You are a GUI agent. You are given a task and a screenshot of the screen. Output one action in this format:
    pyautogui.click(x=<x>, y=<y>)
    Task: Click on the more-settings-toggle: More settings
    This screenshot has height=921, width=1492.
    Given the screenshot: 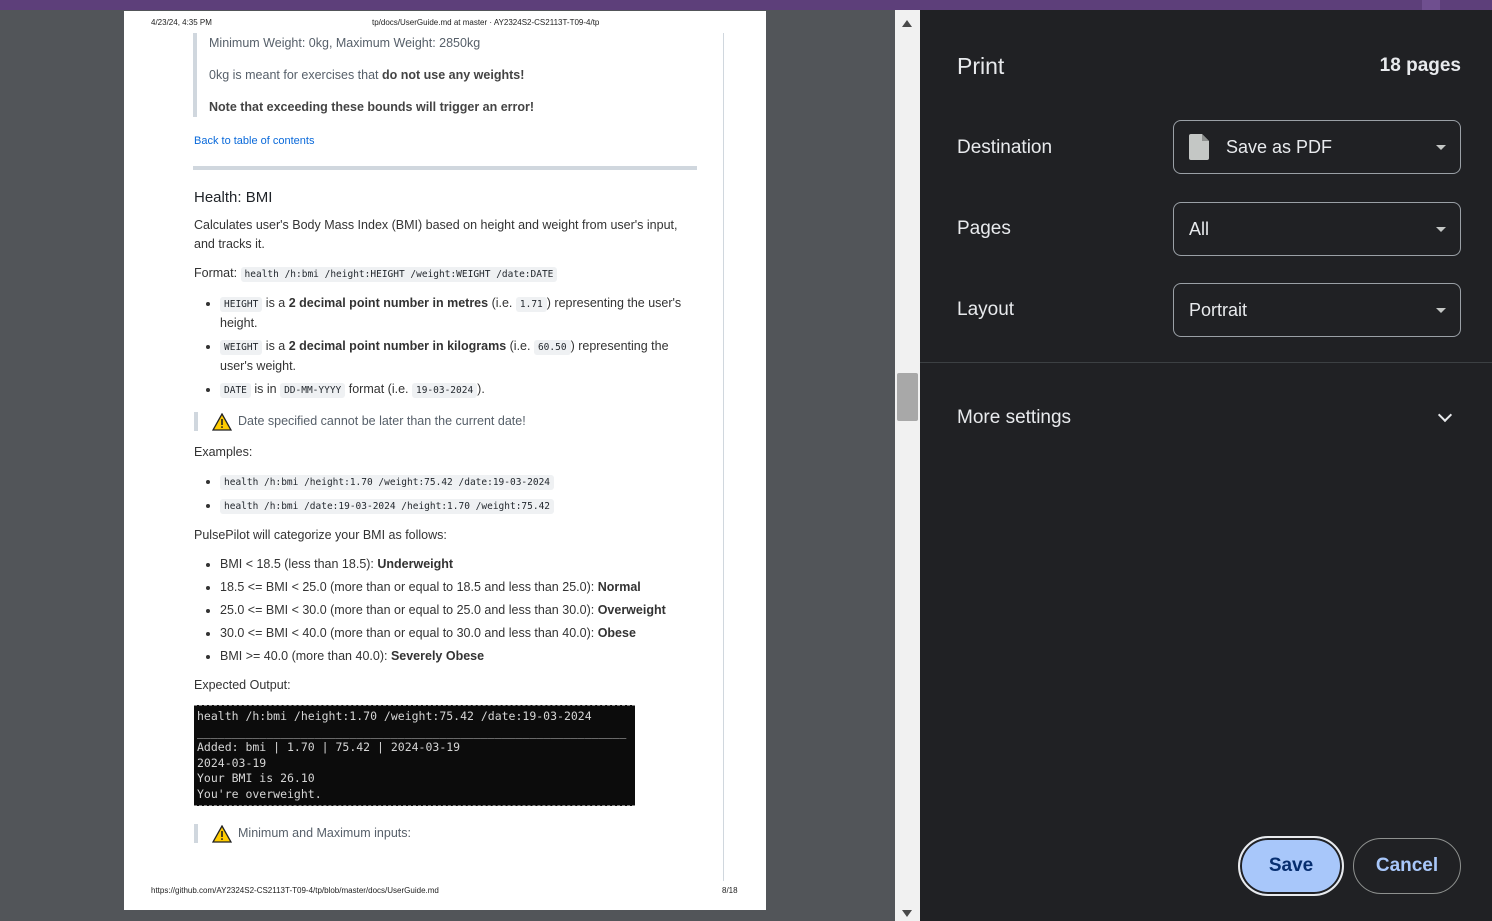 What is the action you would take?
    pyautogui.click(x=1014, y=418)
    